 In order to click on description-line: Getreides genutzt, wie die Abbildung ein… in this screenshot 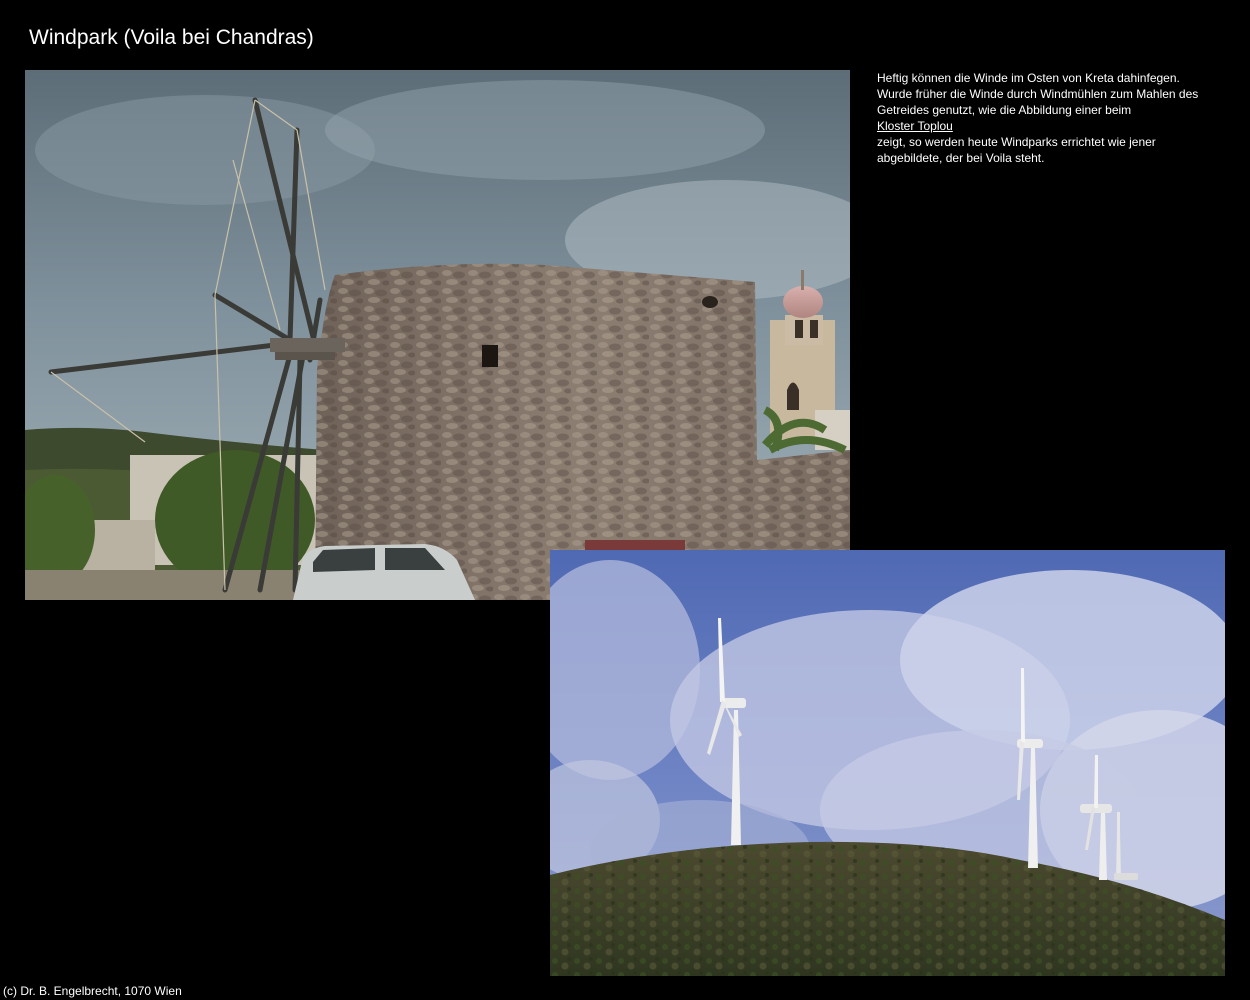, I will do `click(1004, 110)`.